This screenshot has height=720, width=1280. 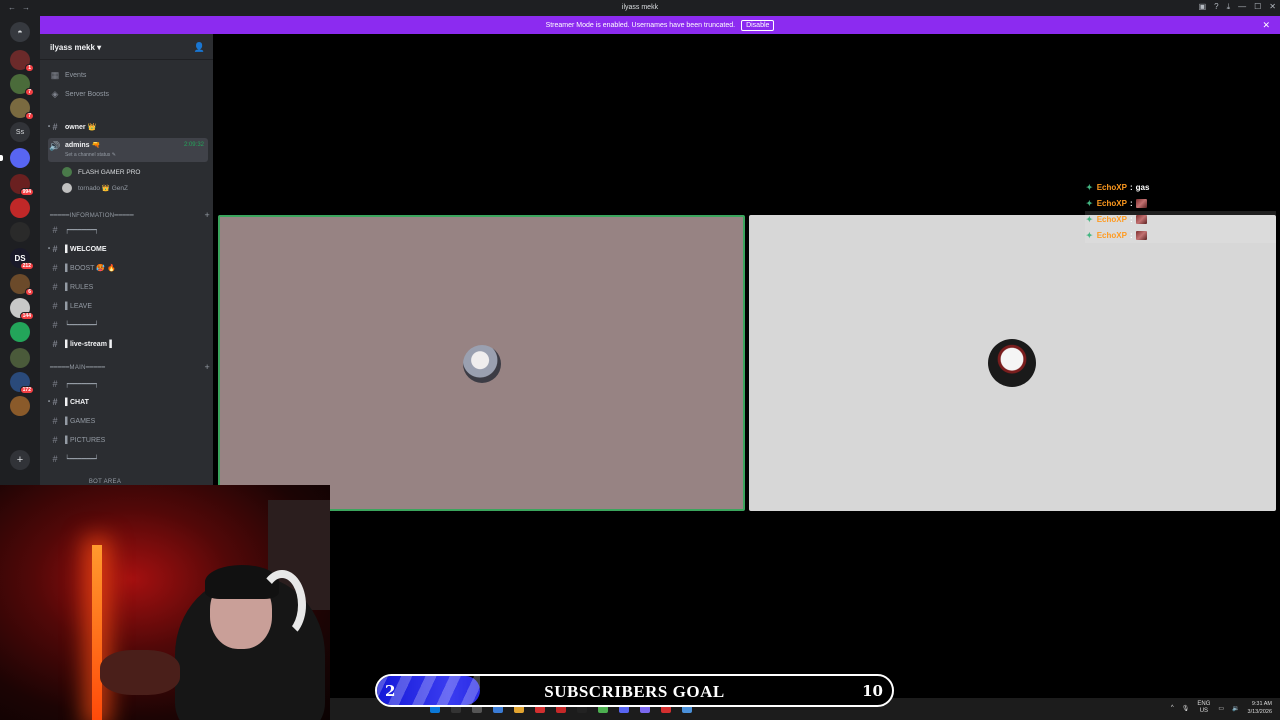 I want to click on goal-label: SUBSCRIBERS GOAL, so click(x=634, y=691).